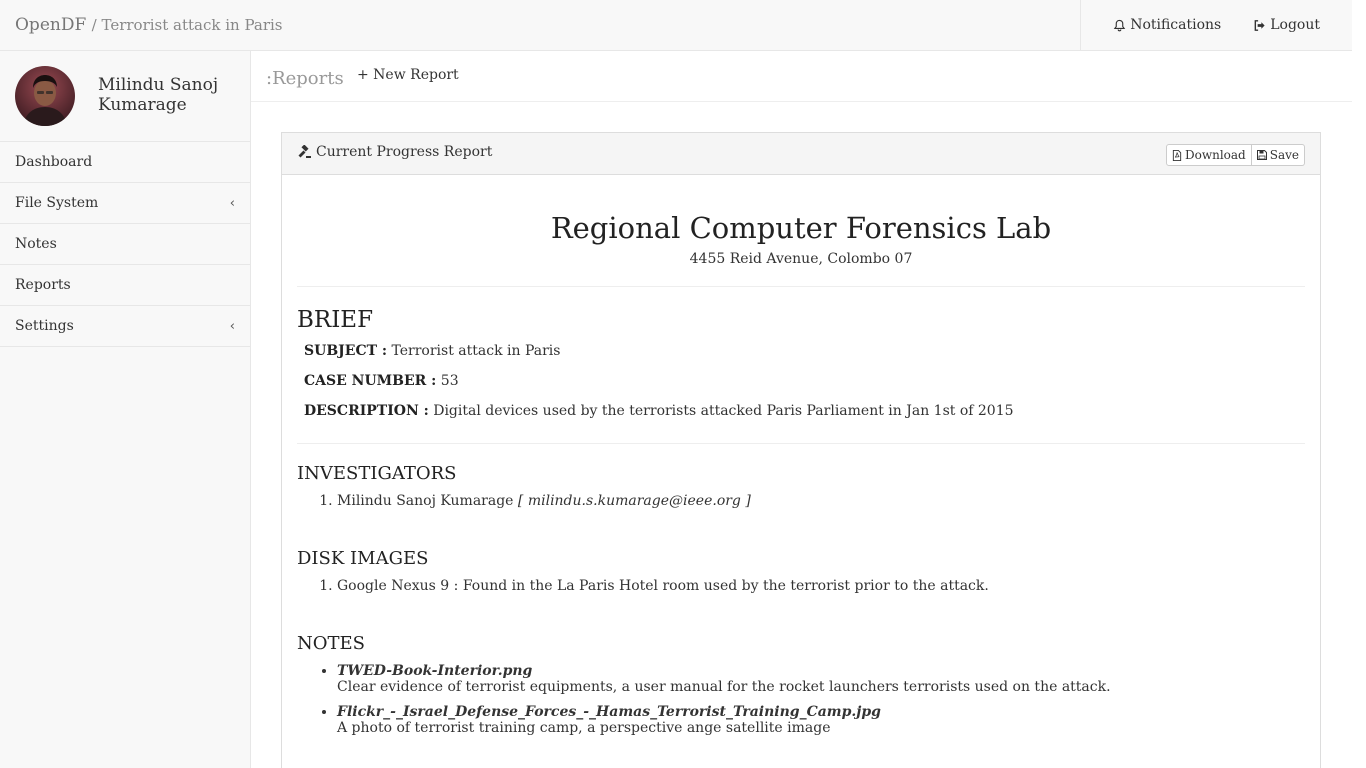 This screenshot has height=768, width=1366. I want to click on new-report-button: + New Report, so click(408, 75).